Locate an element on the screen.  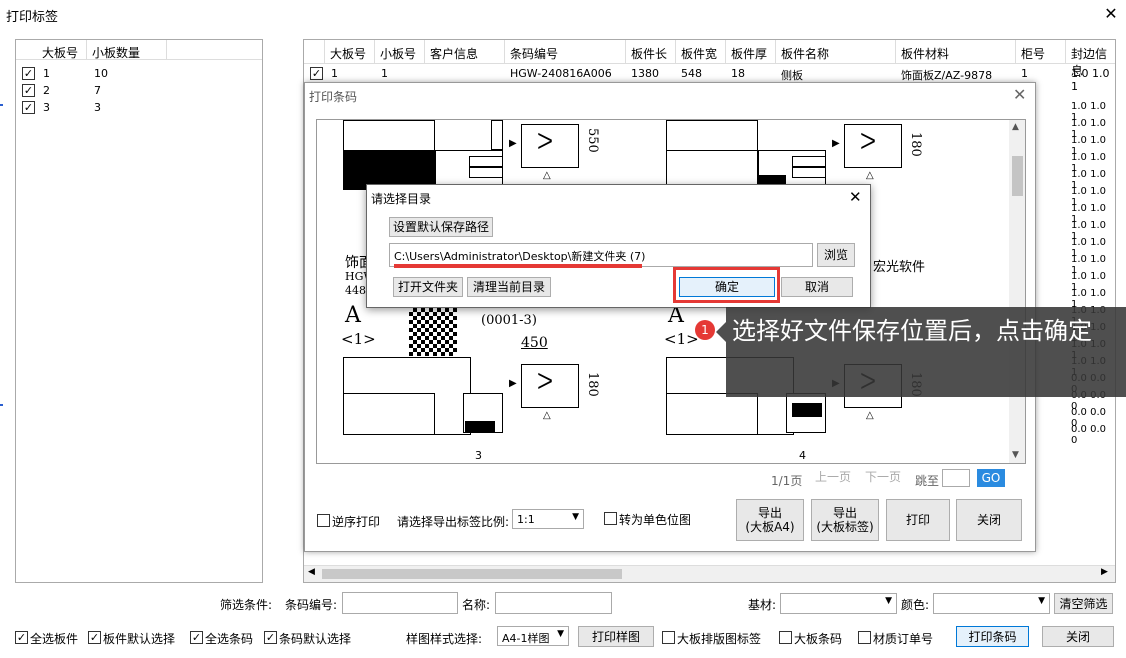
big-code-checkbox is located at coordinates (785, 637).